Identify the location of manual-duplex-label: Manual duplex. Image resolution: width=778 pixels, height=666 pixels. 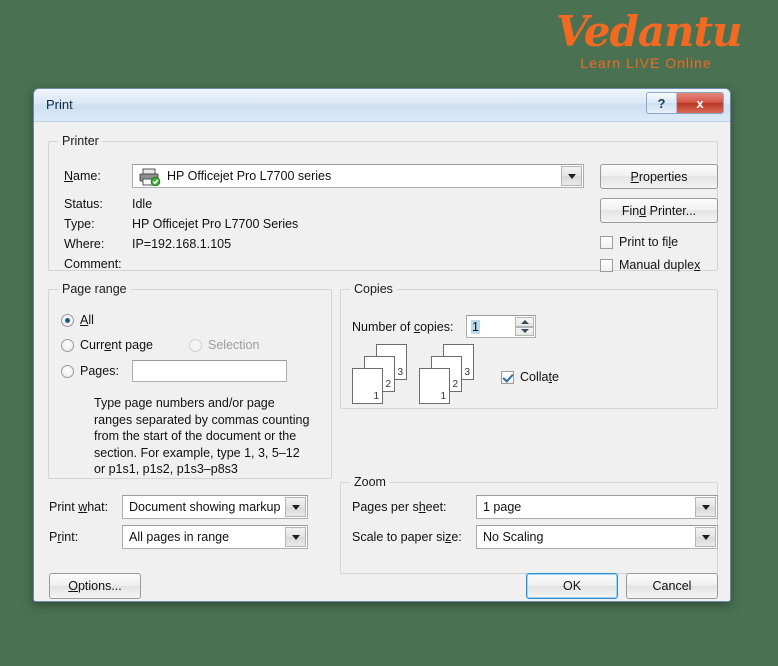
(660, 265).